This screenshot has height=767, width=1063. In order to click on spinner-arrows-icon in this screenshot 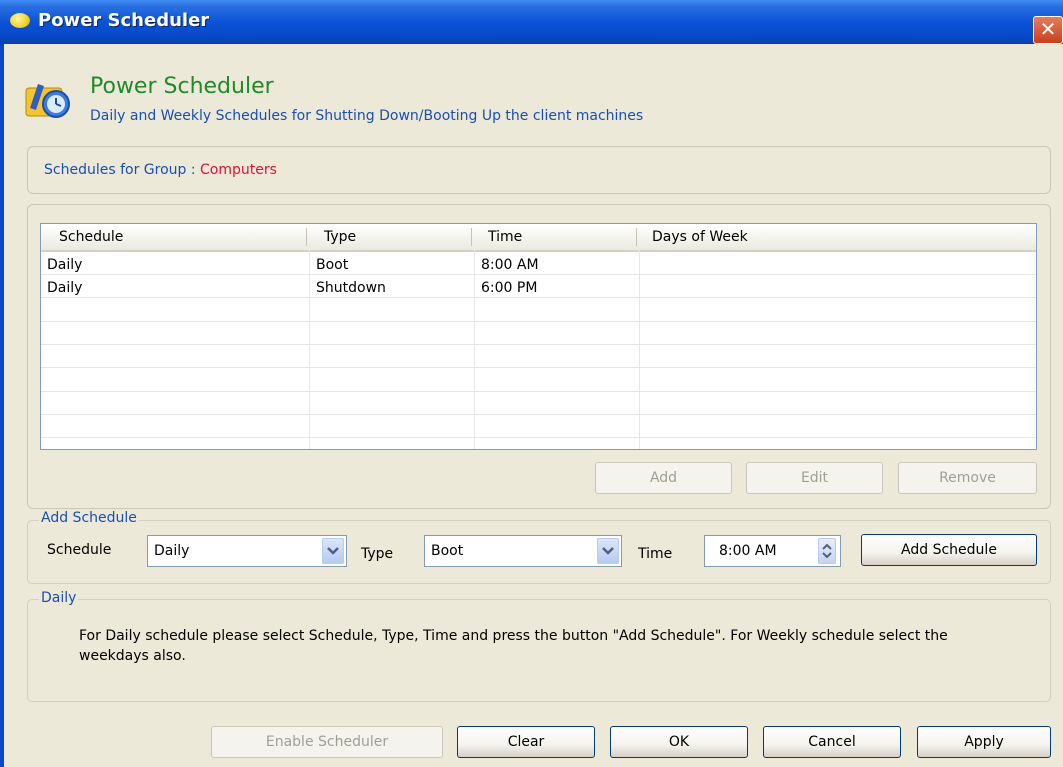, I will do `click(827, 551)`.